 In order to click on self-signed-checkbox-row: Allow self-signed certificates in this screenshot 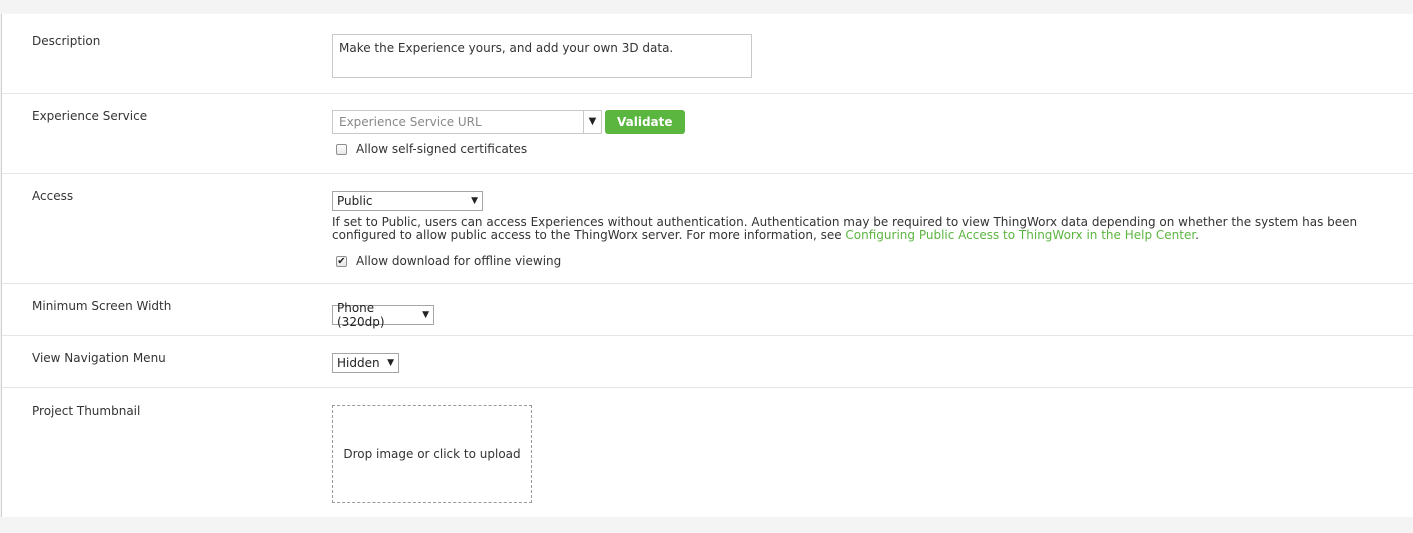, I will do `click(508, 149)`.